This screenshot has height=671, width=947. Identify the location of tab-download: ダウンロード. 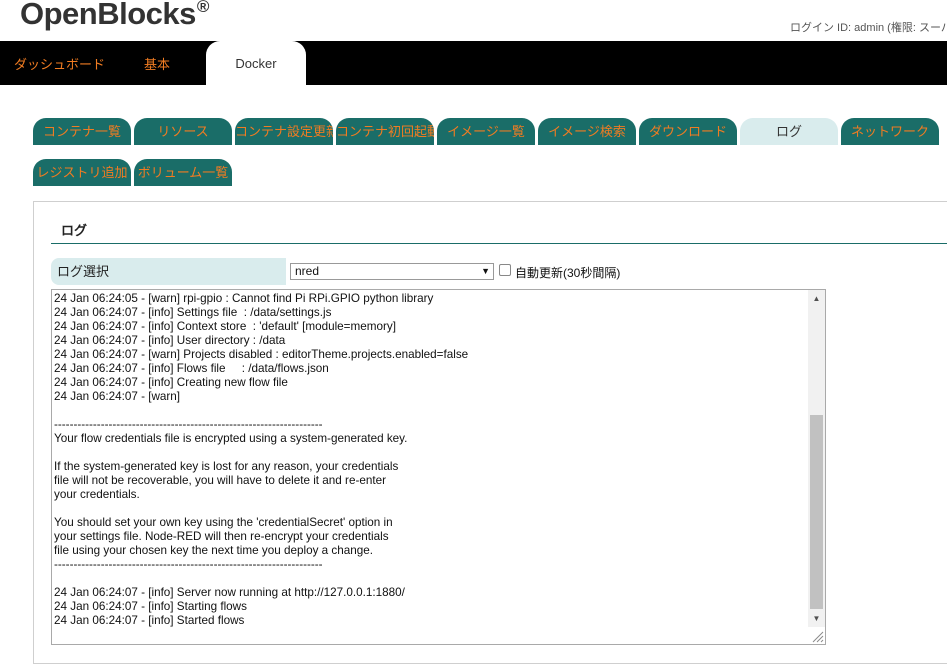
(688, 131).